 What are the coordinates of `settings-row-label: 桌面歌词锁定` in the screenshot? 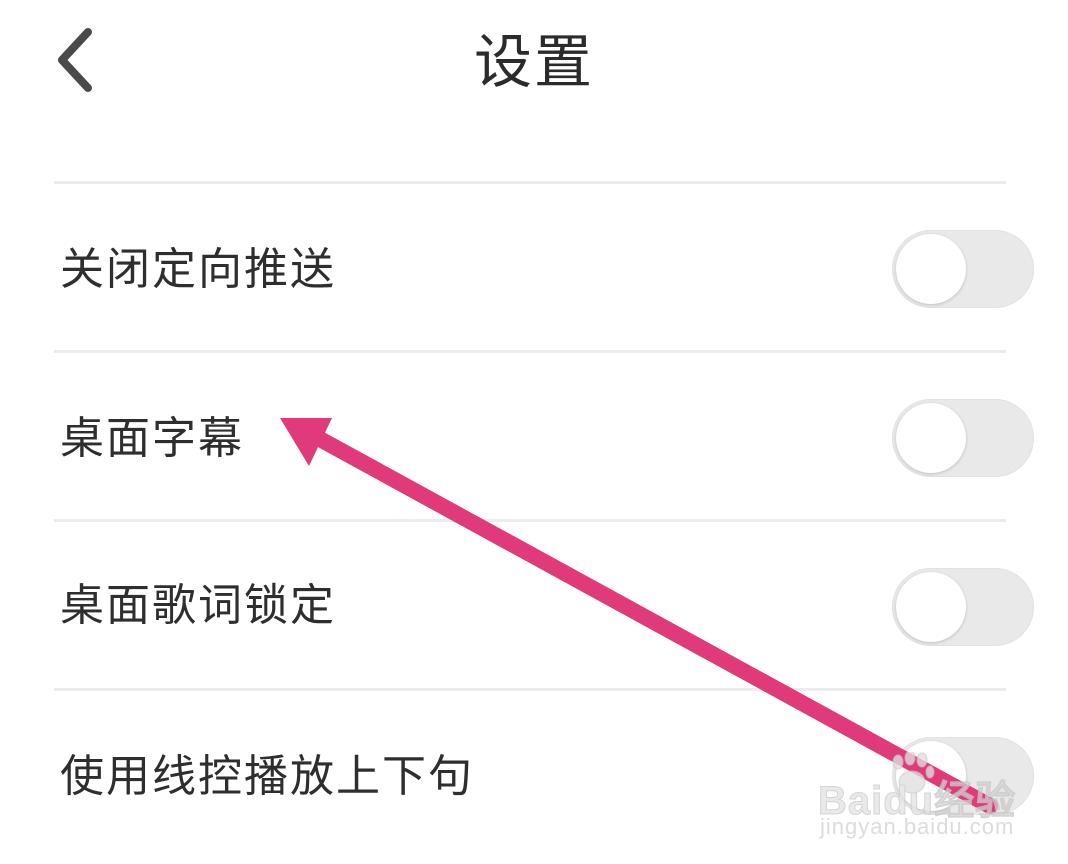 It's located at (198, 605).